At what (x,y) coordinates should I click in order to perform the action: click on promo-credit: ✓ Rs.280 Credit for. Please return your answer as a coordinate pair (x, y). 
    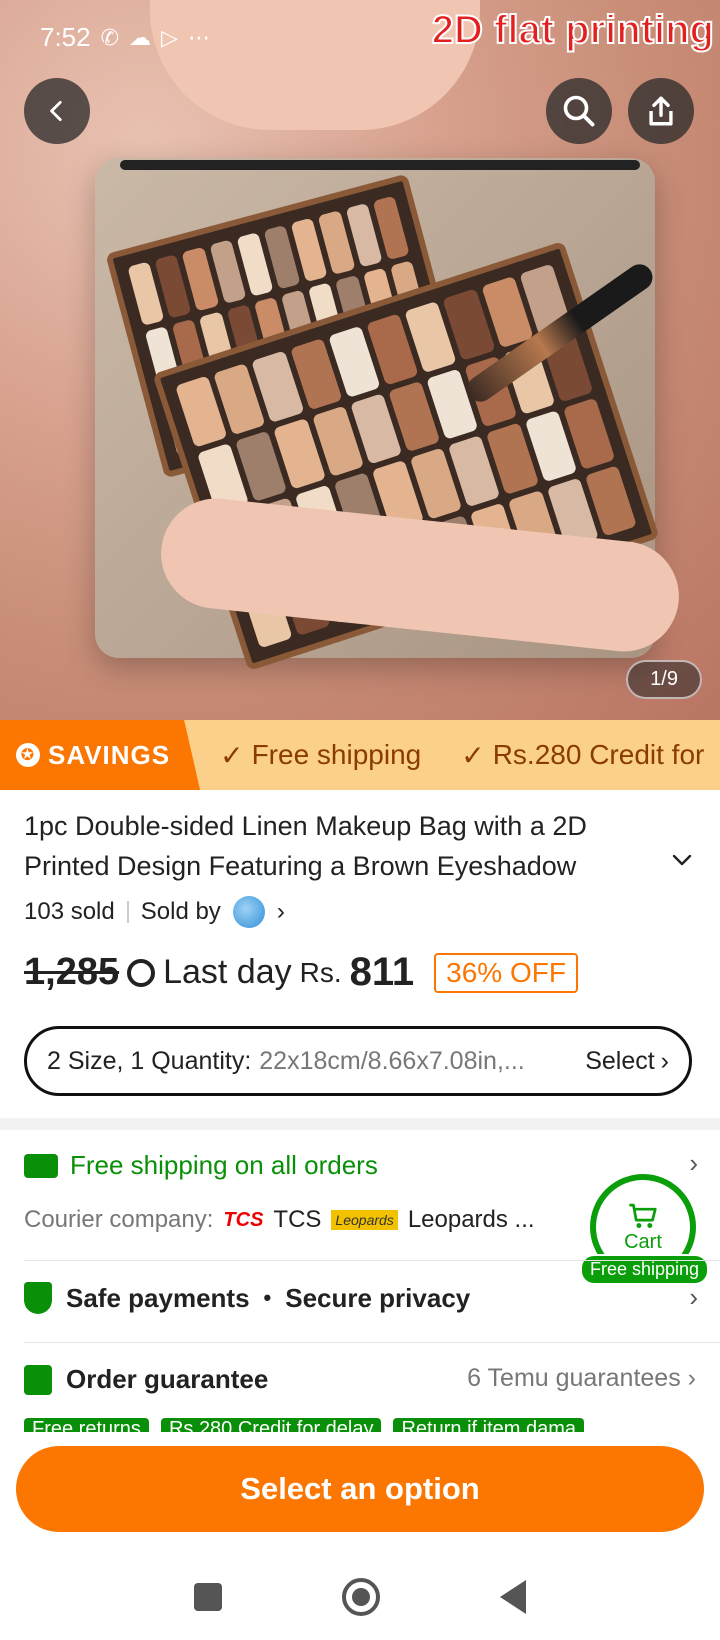
    Looking at the image, I should click on (580, 755).